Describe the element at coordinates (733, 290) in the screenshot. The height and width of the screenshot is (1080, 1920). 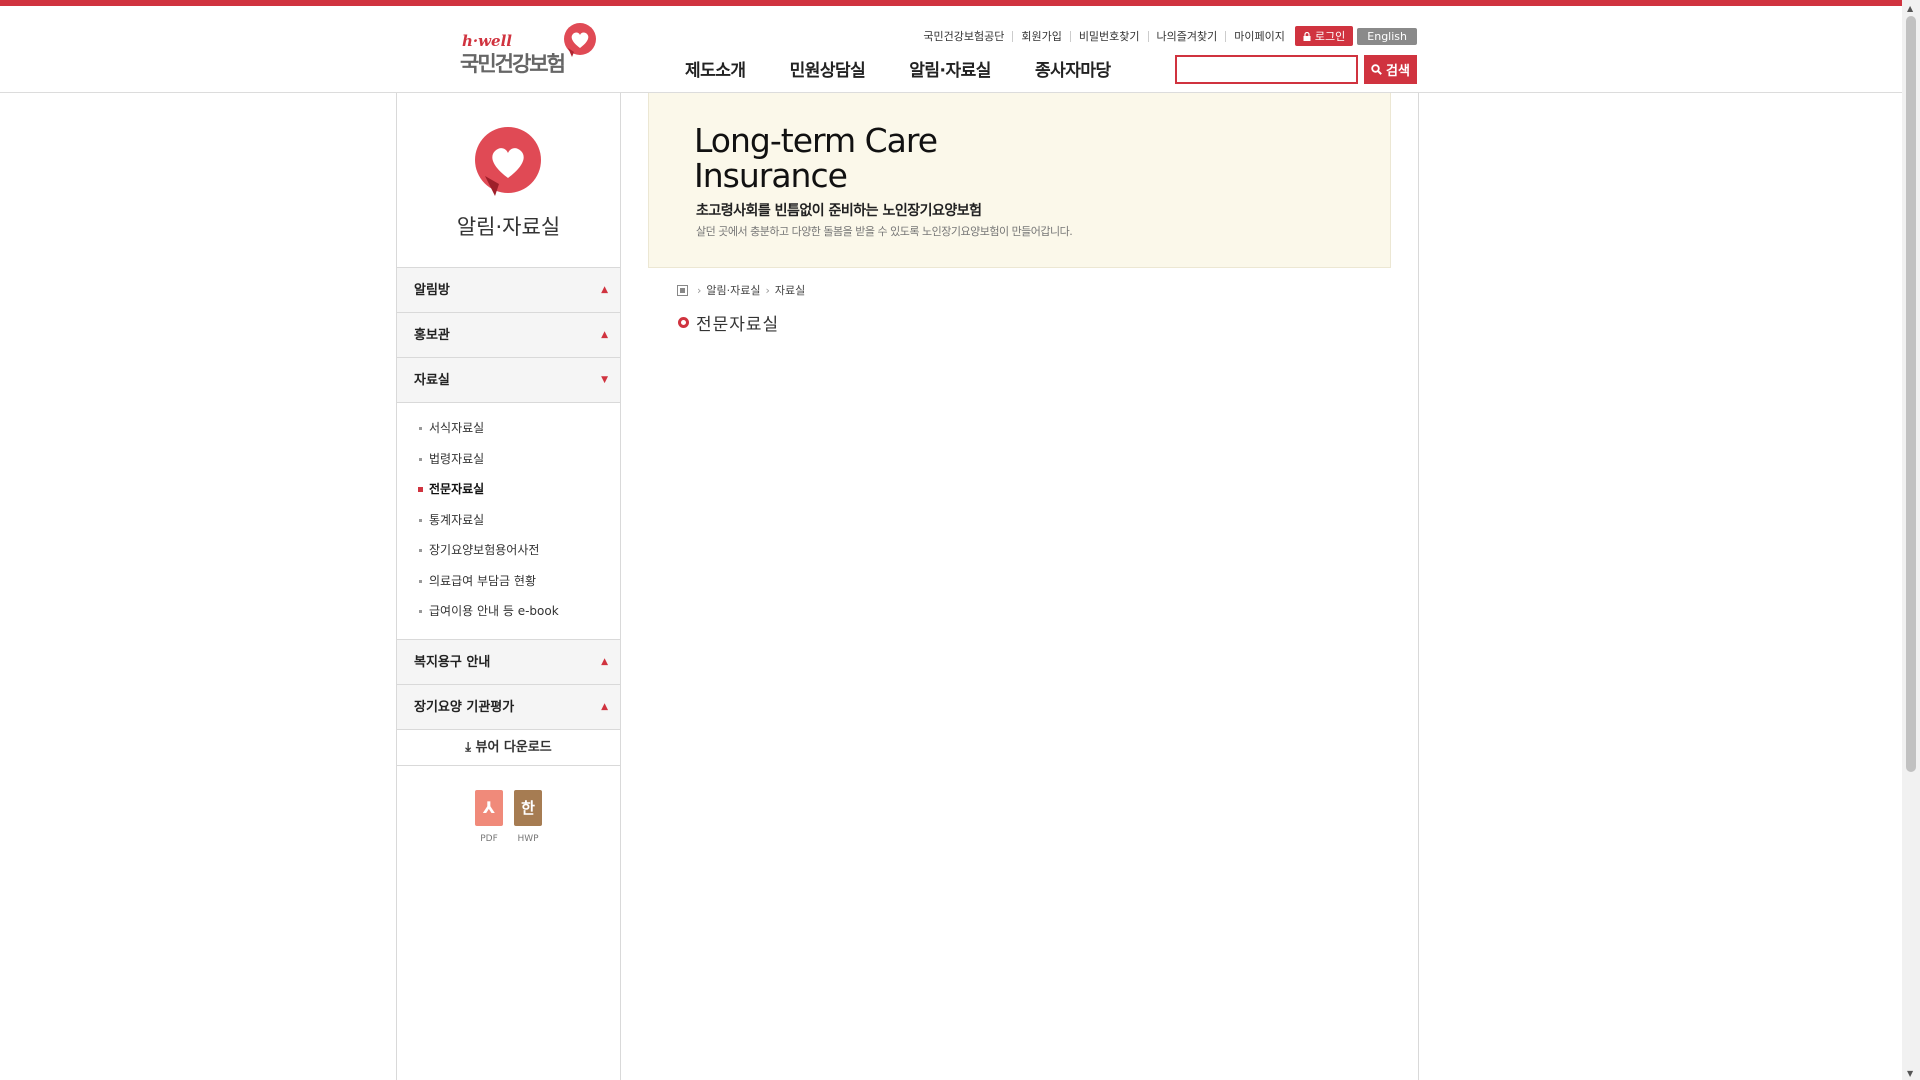
I see `breadcrumb-item: 알림·자료실` at that location.